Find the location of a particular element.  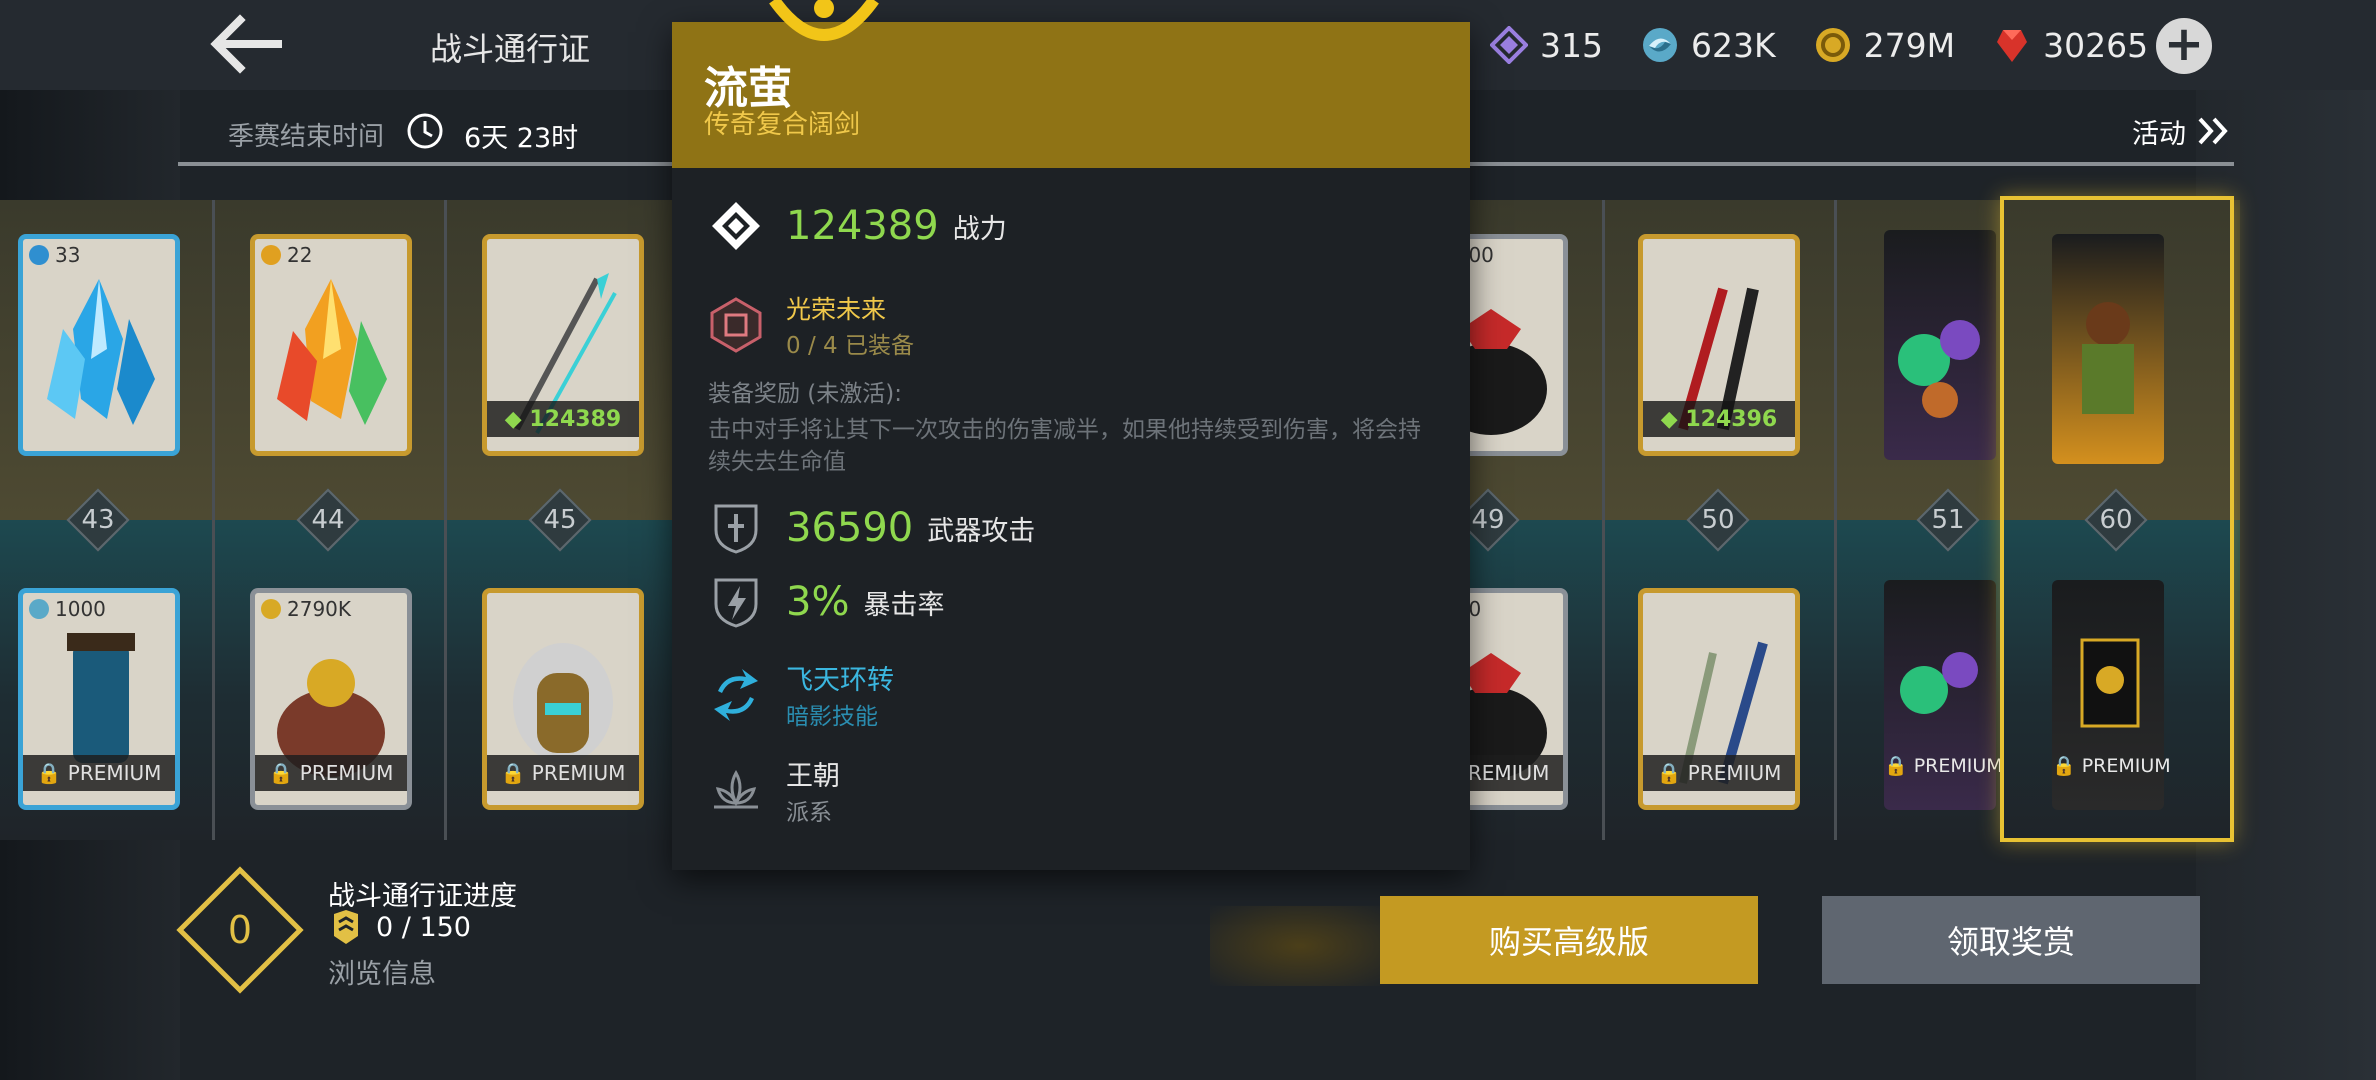

attack-label: 武器攻击 is located at coordinates (981, 531).